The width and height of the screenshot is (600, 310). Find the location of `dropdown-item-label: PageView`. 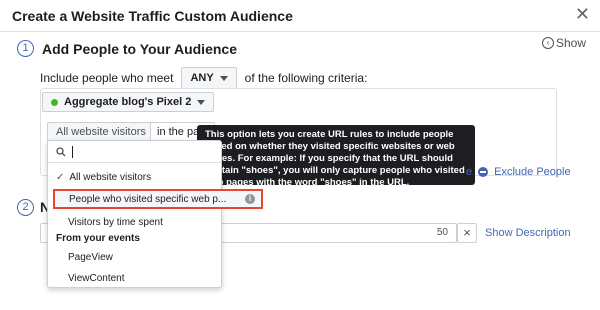

dropdown-item-label: PageView is located at coordinates (90, 257).